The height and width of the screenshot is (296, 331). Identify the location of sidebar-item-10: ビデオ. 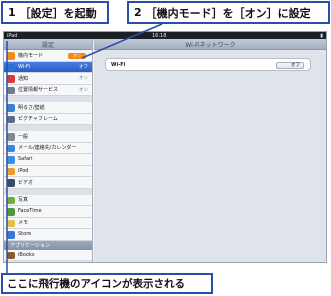
(48, 183).